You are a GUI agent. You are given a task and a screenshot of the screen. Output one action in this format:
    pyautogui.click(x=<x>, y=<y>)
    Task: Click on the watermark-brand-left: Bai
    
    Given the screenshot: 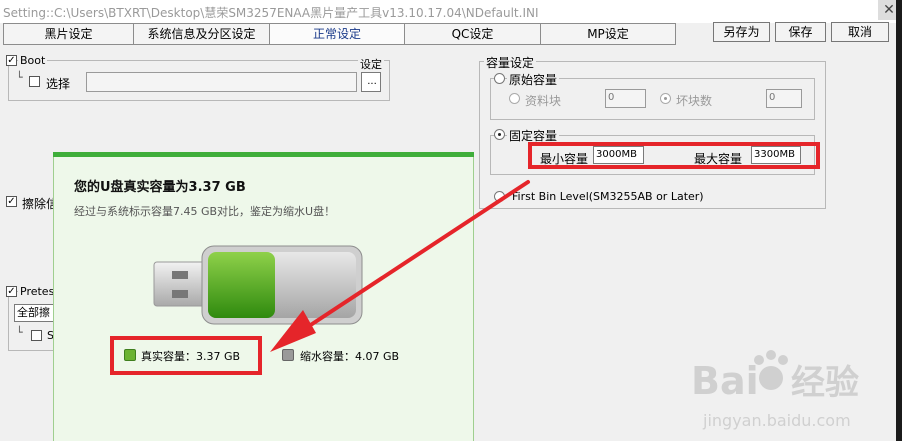 What is the action you would take?
    pyautogui.click(x=725, y=381)
    